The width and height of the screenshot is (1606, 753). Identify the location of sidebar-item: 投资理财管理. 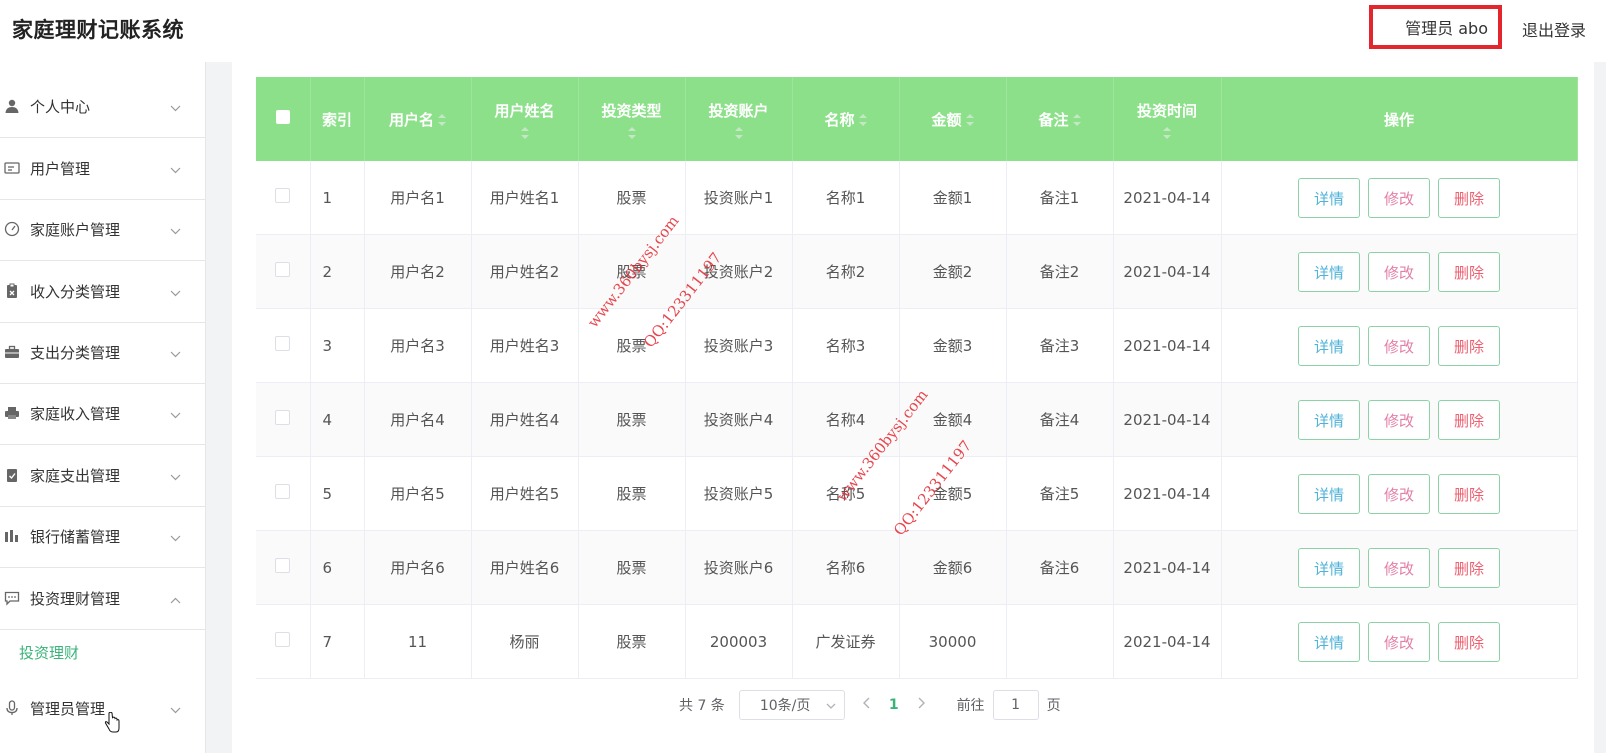
(102, 598).